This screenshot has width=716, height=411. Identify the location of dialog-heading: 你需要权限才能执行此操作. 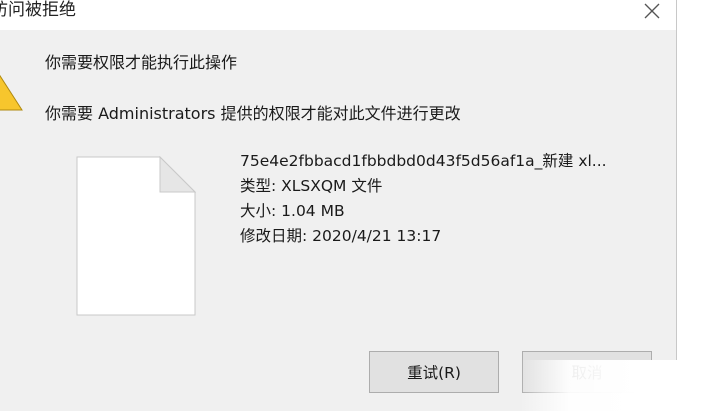
(141, 62).